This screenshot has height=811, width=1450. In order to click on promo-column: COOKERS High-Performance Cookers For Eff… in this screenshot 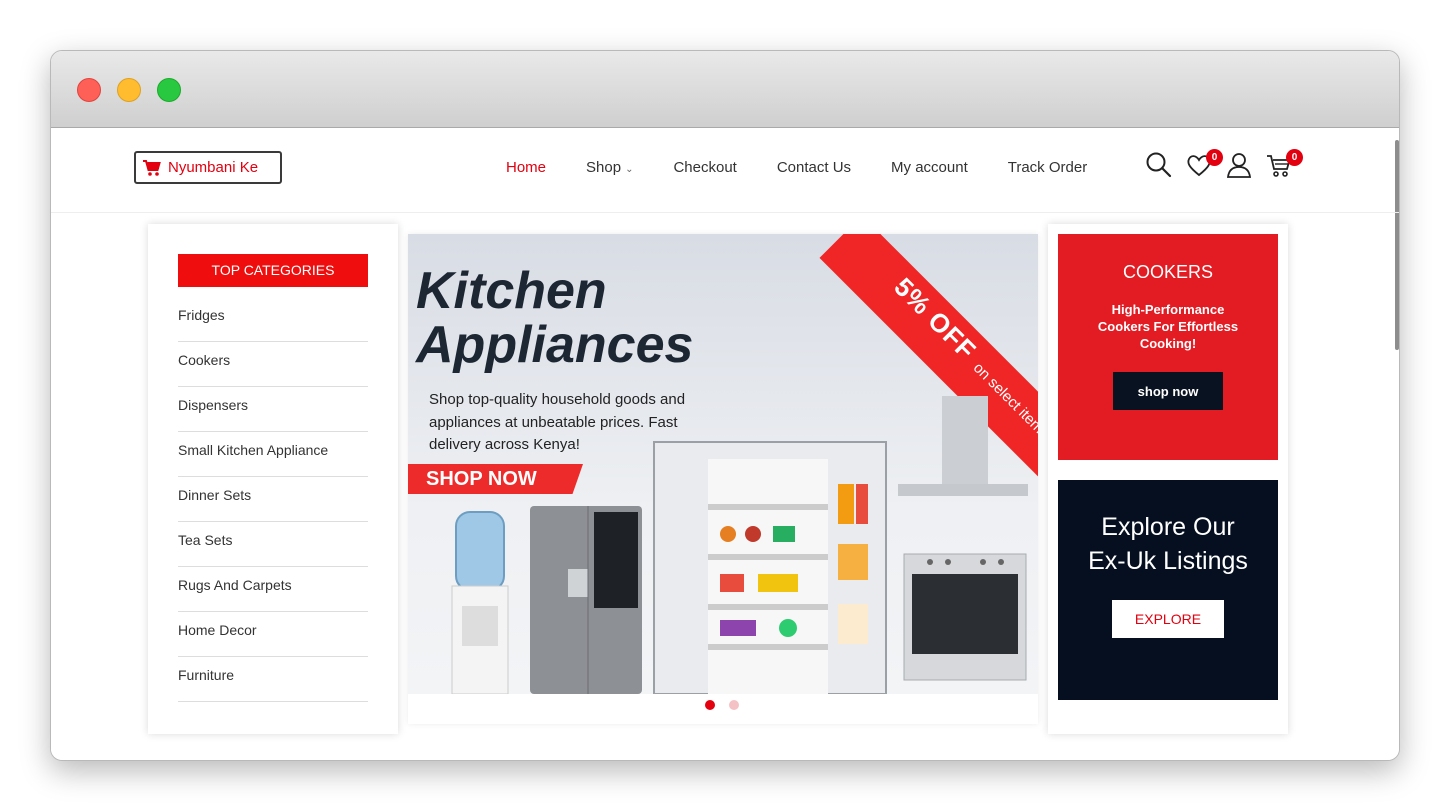, I will do `click(1168, 479)`.